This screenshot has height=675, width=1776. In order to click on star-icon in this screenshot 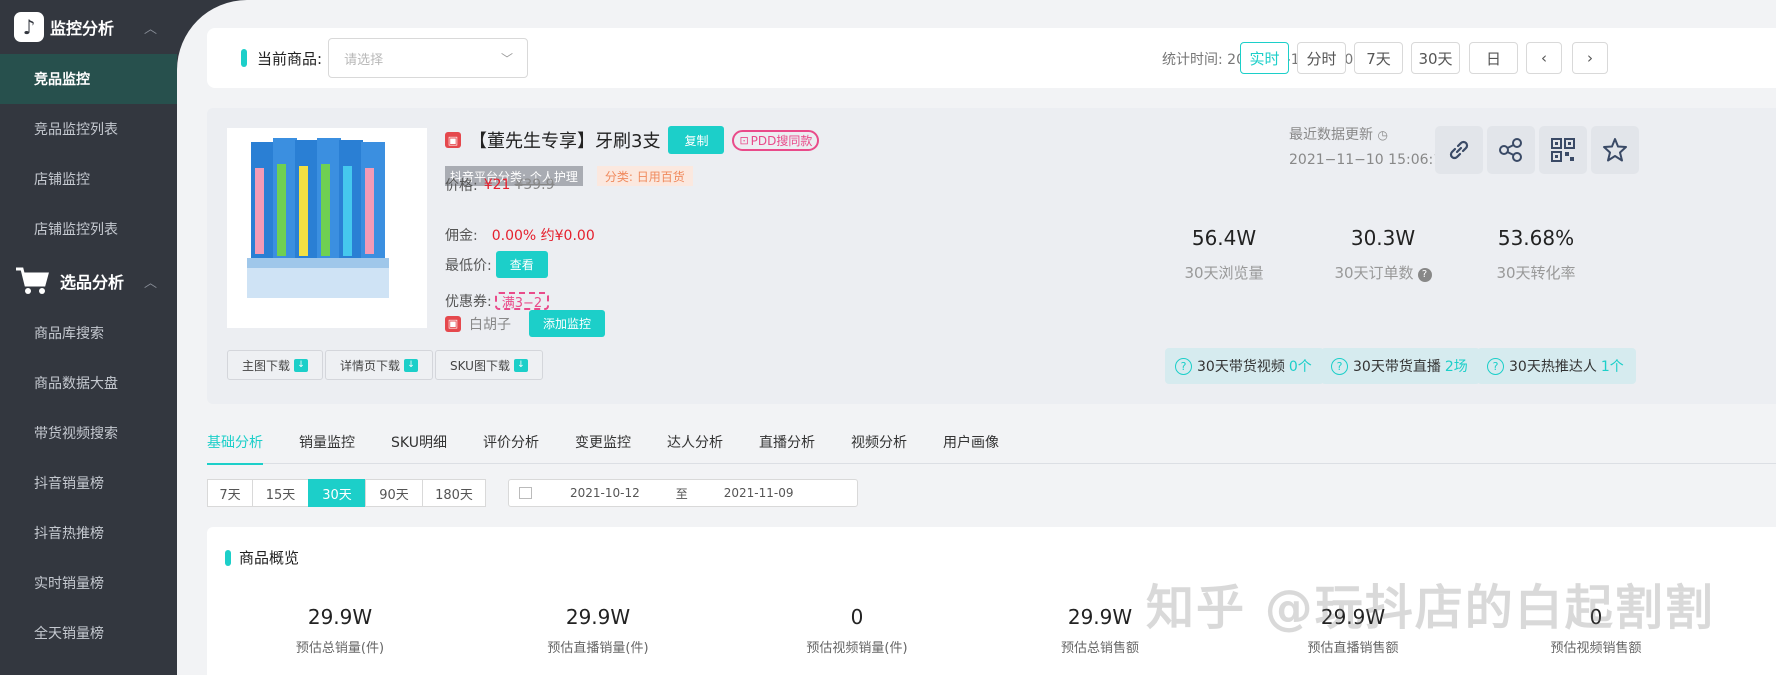, I will do `click(1615, 150)`.